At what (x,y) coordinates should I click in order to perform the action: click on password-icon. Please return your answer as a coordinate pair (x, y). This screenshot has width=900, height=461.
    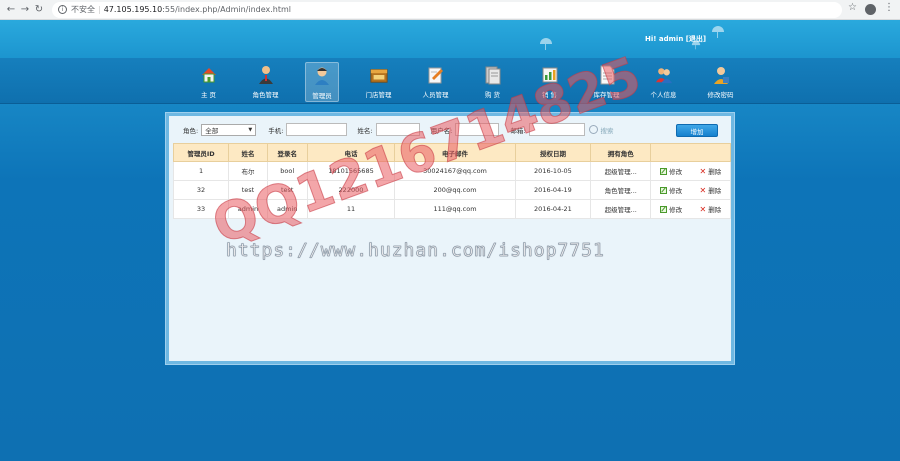
    Looking at the image, I should click on (721, 75).